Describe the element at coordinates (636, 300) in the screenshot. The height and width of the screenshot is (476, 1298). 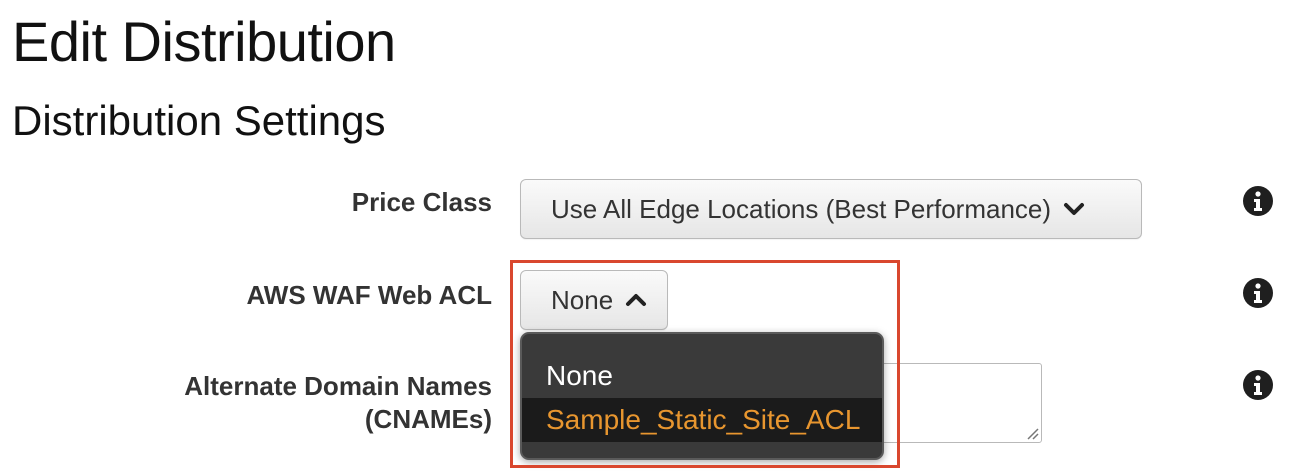
I see `chevron-up-icon` at that location.